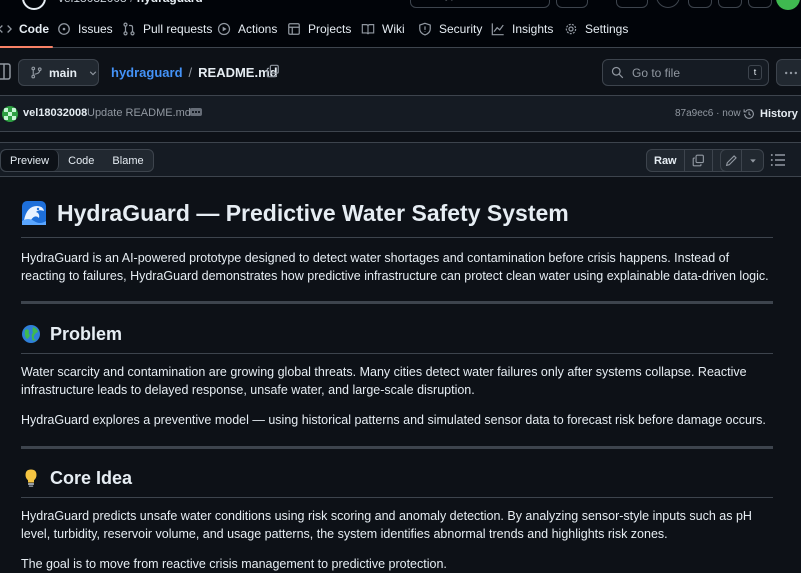 Image resolution: width=801 pixels, height=573 pixels. I want to click on global-search-input: Type / to search, so click(480, 4).